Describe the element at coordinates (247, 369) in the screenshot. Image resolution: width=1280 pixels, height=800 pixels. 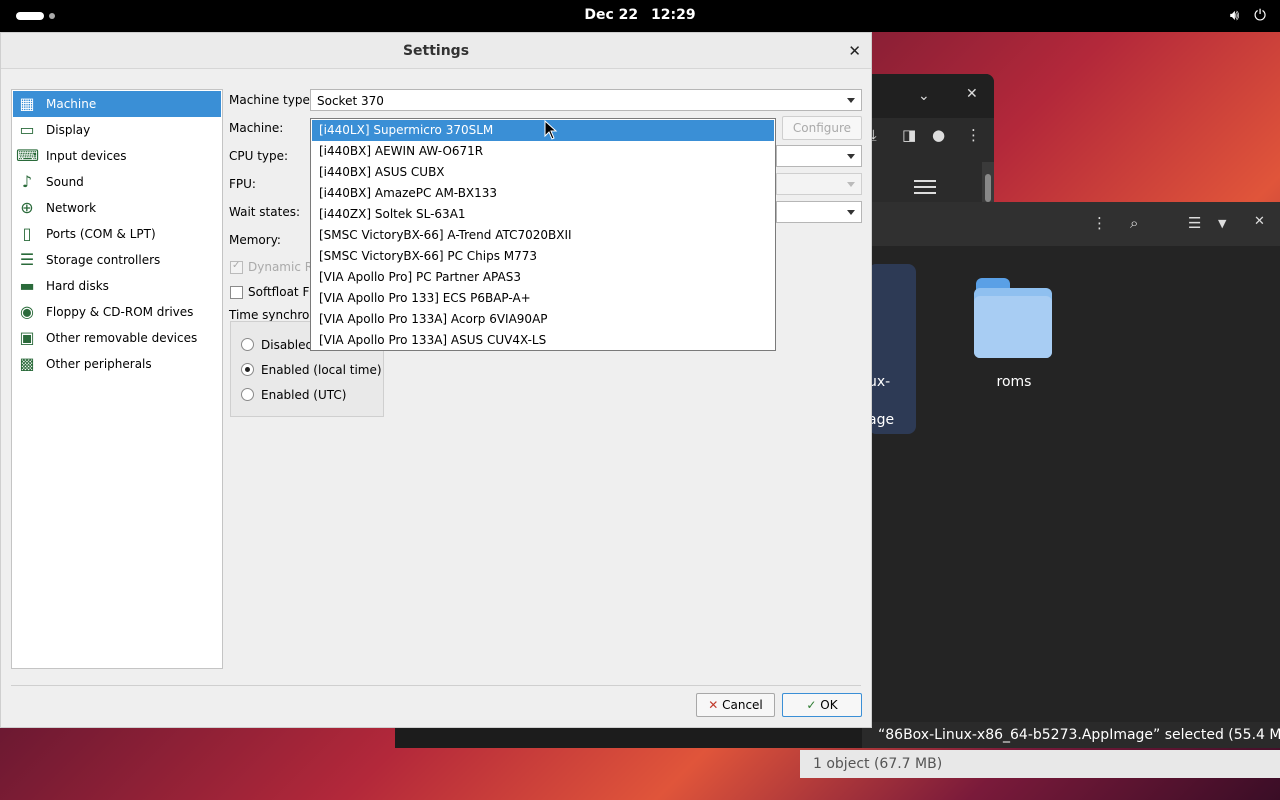
I see `time-sync-local-radio` at that location.